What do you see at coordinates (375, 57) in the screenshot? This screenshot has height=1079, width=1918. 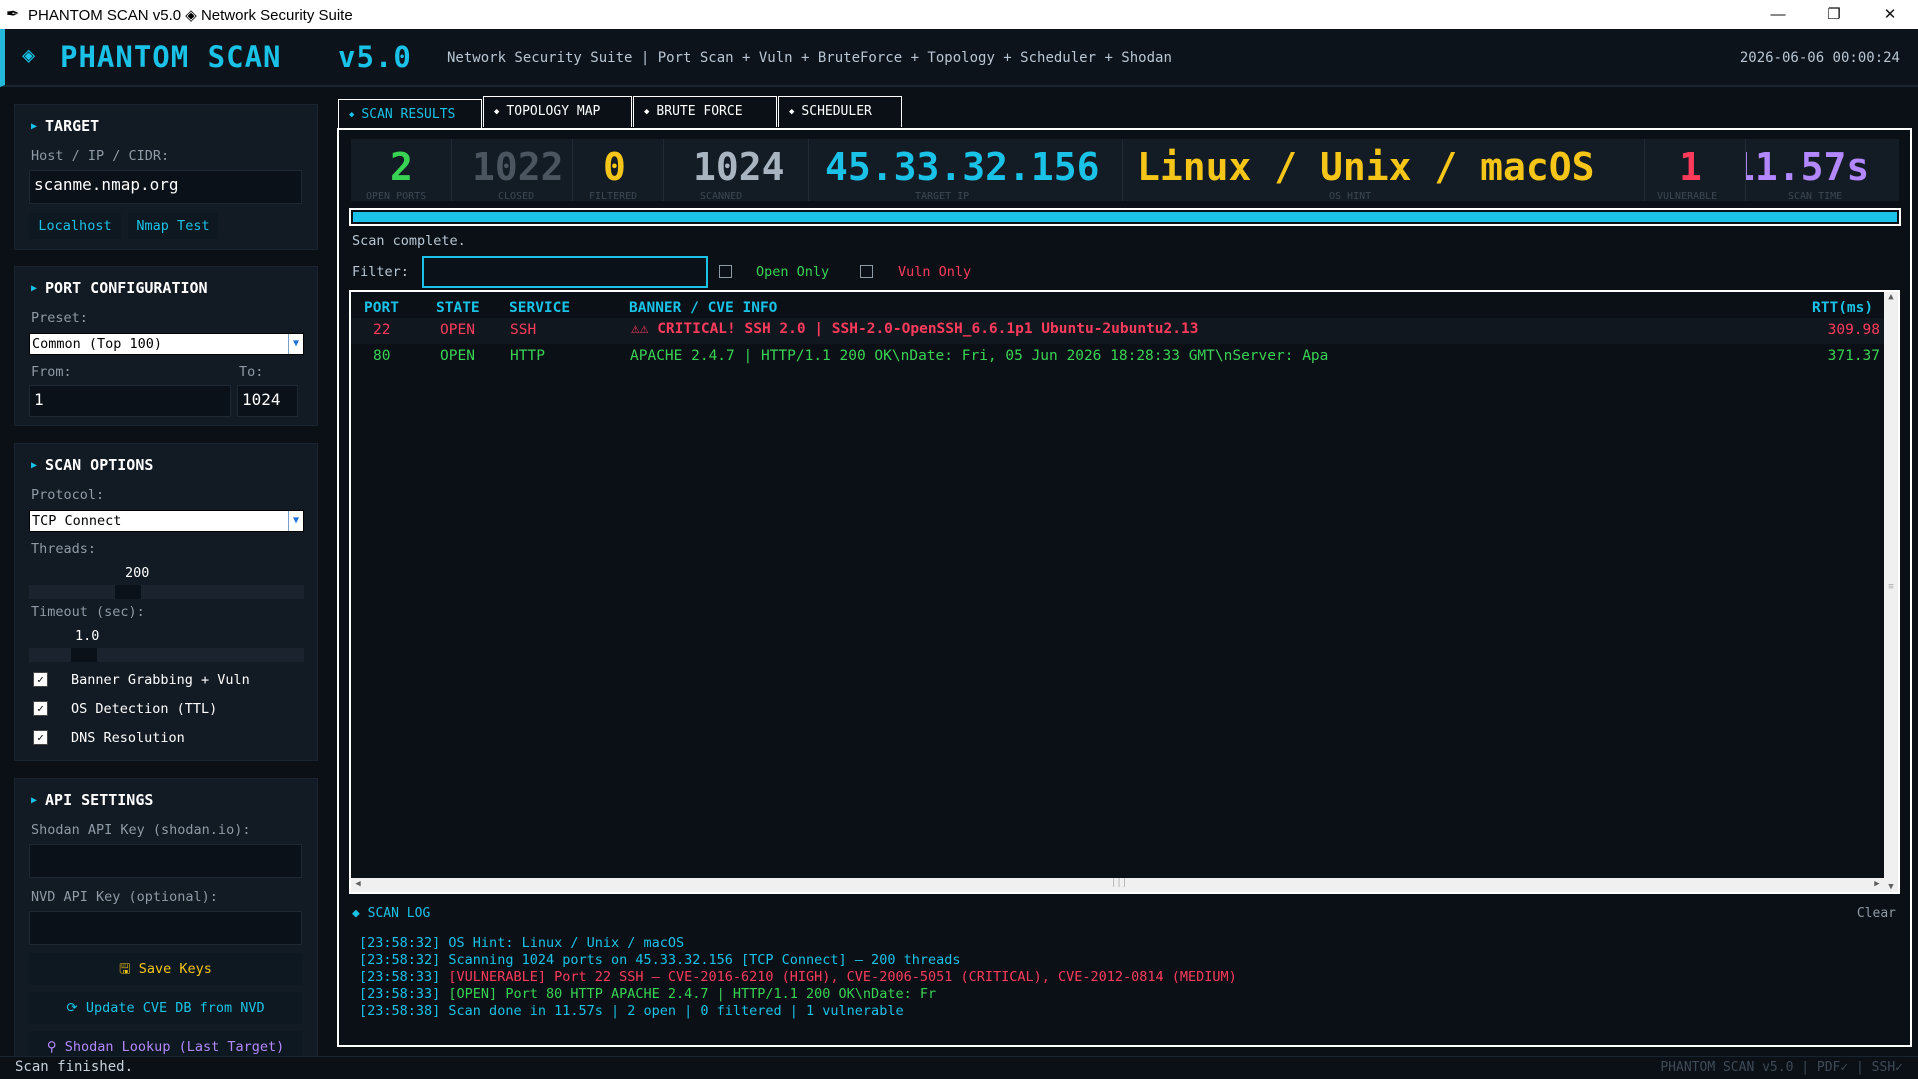 I see `app-version: v5.0` at bounding box center [375, 57].